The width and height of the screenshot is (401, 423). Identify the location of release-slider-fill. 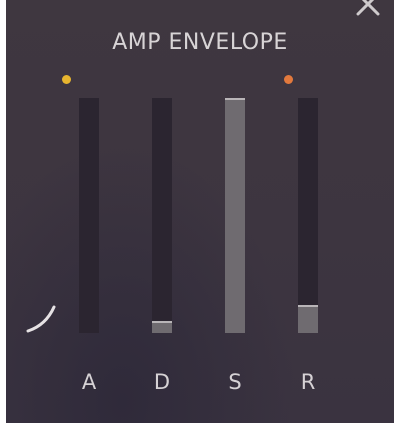
(308, 319).